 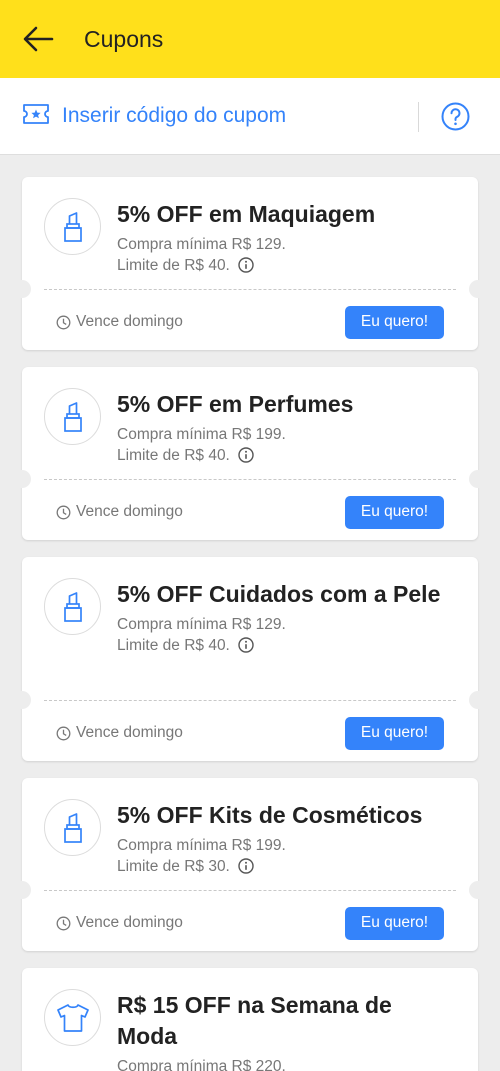 I want to click on coupon-title: 5% OFF em Maquiagem, so click(x=246, y=214).